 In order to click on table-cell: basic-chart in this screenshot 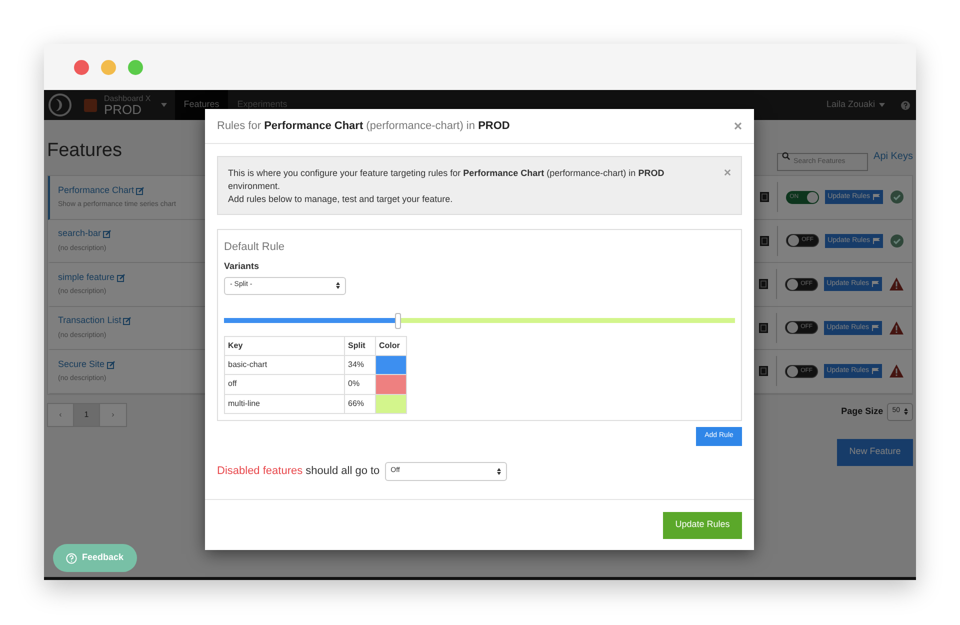, I will do `click(284, 364)`.